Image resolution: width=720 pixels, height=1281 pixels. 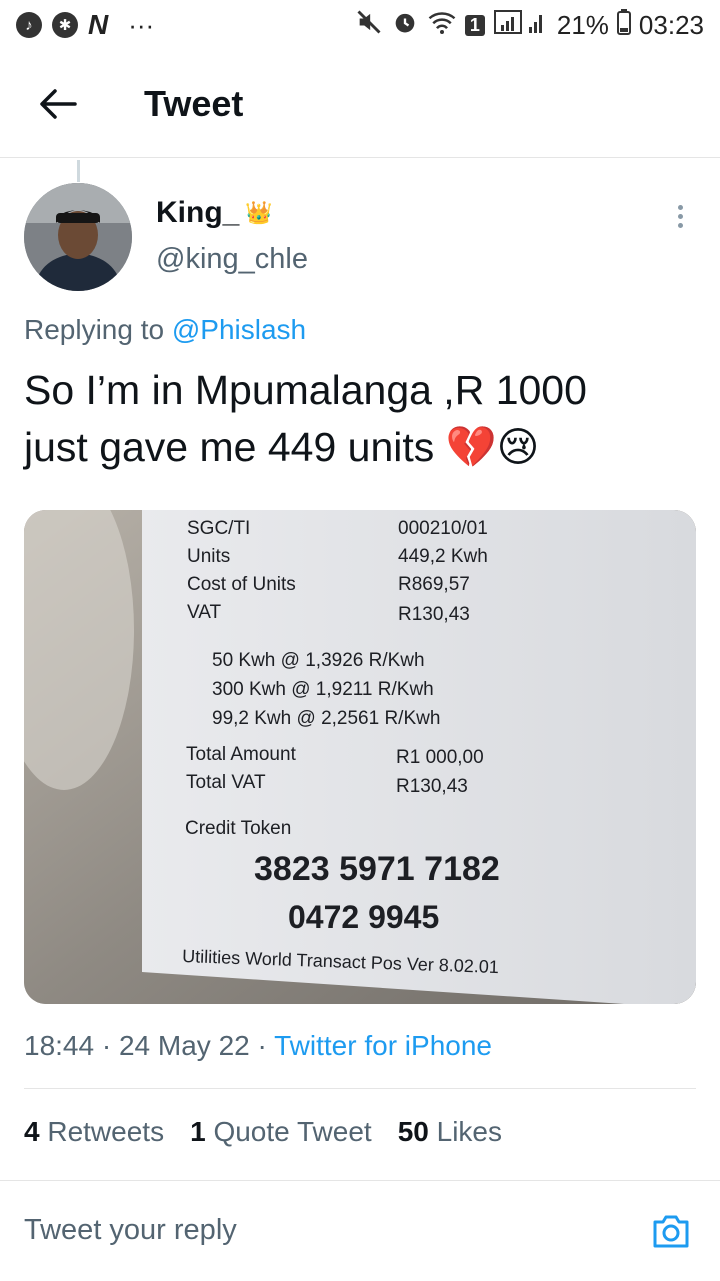 What do you see at coordinates (413, 1131) in the screenshot?
I see `likes-count: 50` at bounding box center [413, 1131].